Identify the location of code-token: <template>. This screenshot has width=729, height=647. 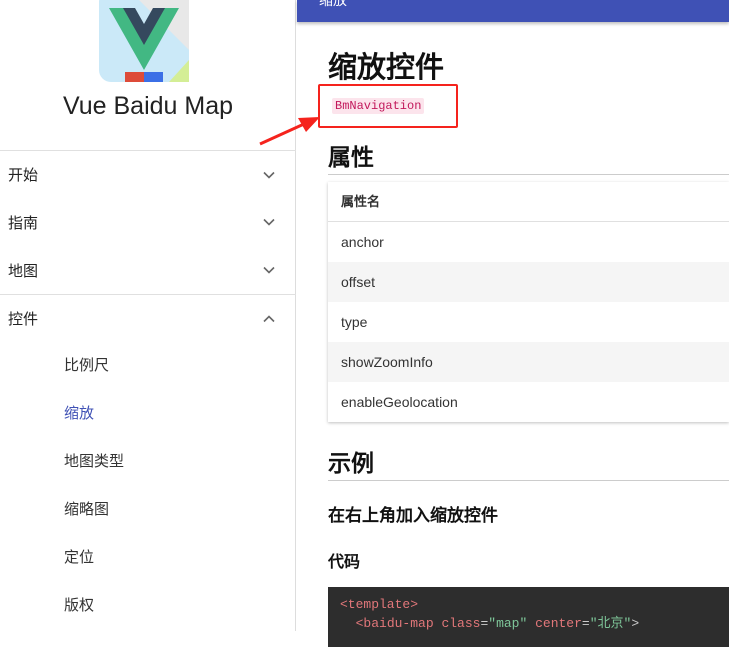
(379, 604).